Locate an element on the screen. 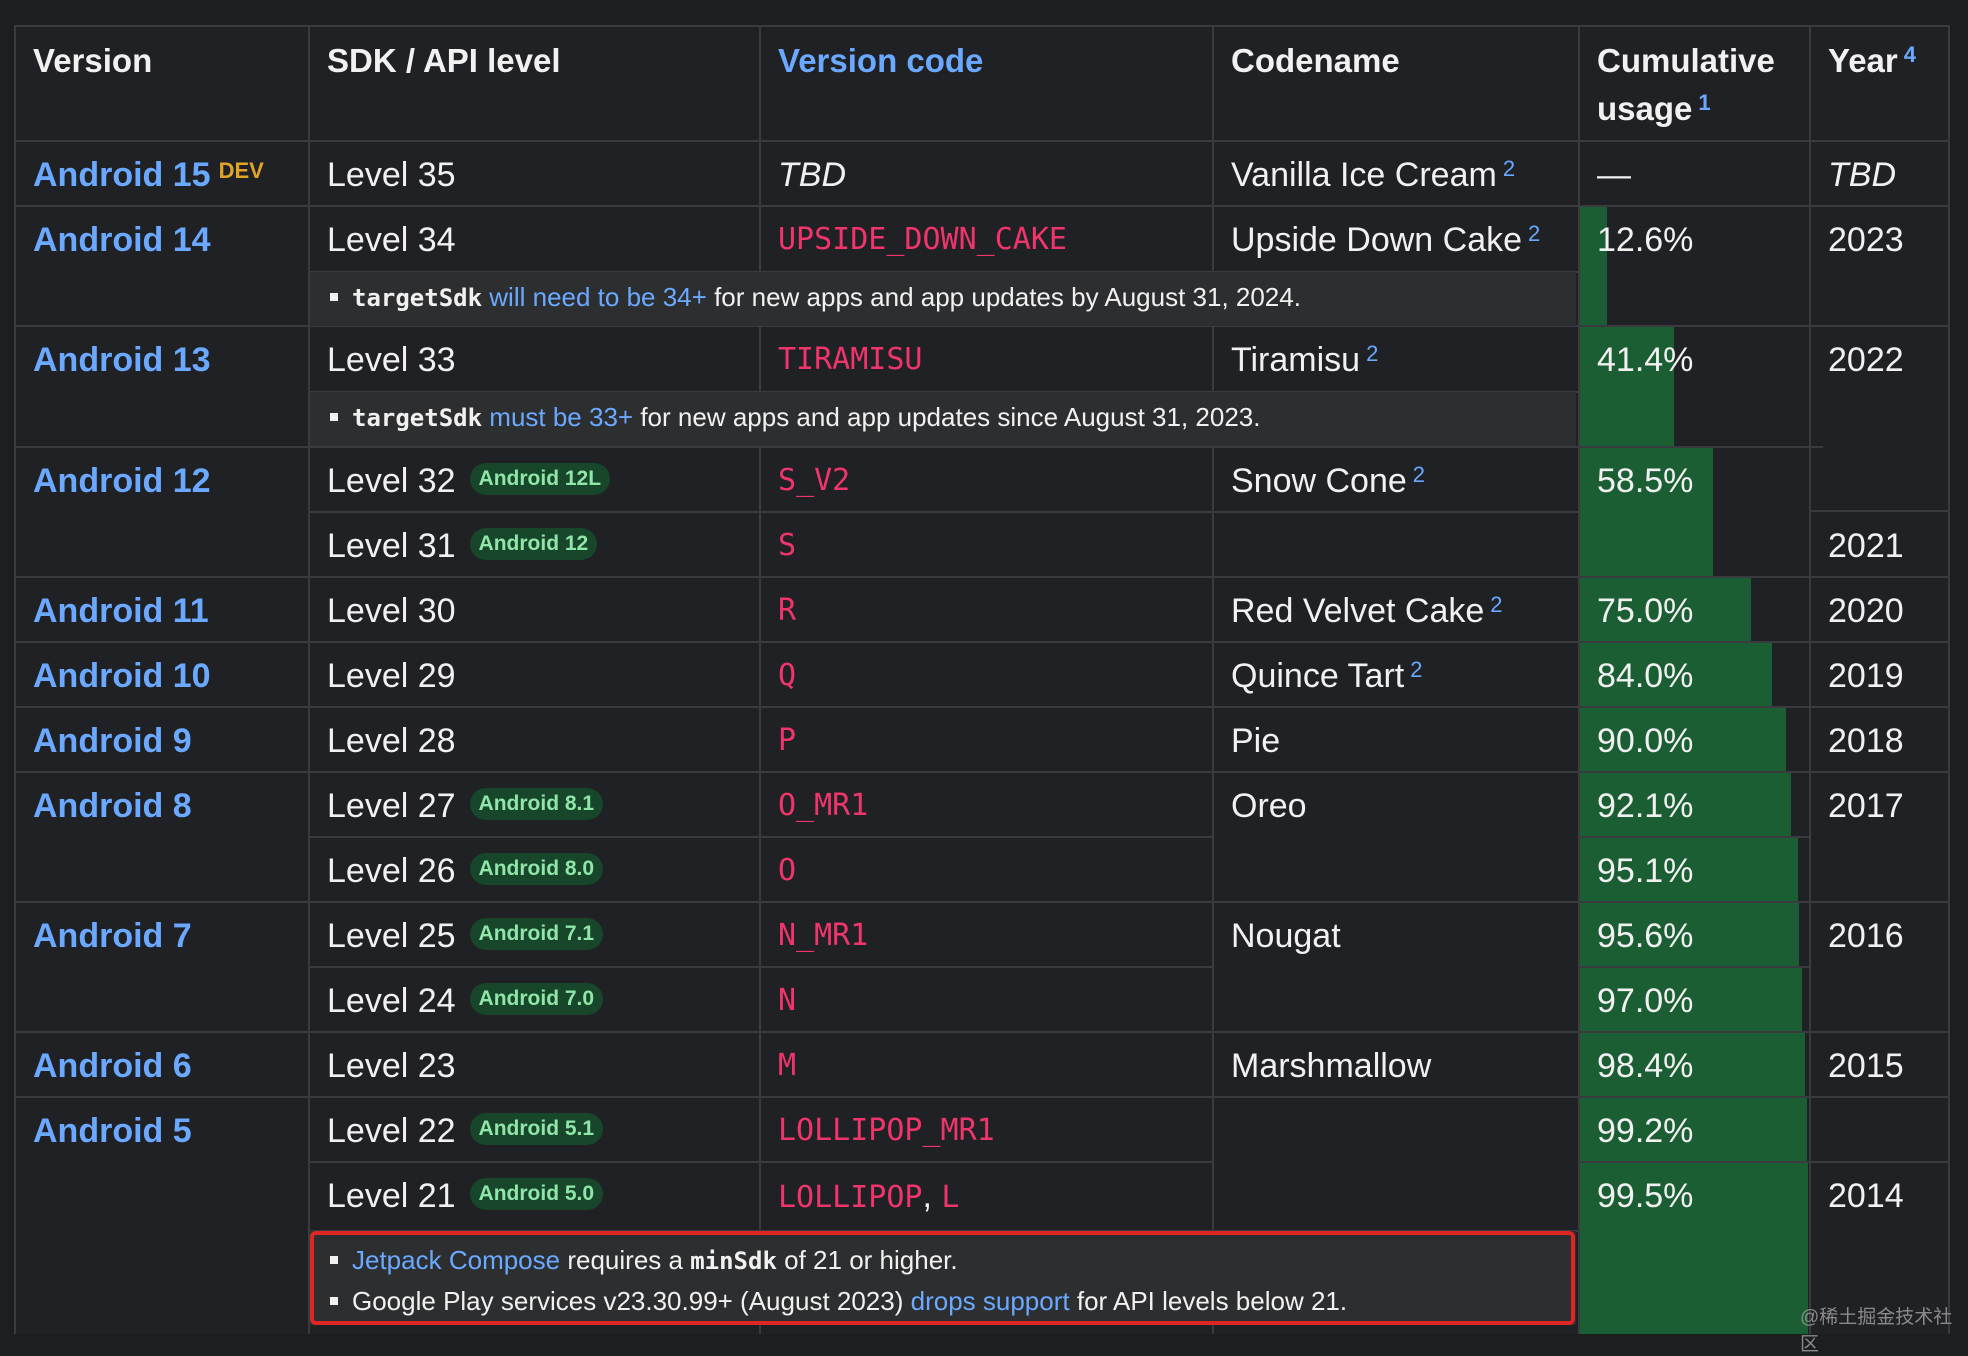 The image size is (1968, 1356). version-link-android-7: Android 7 is located at coordinates (112, 936).